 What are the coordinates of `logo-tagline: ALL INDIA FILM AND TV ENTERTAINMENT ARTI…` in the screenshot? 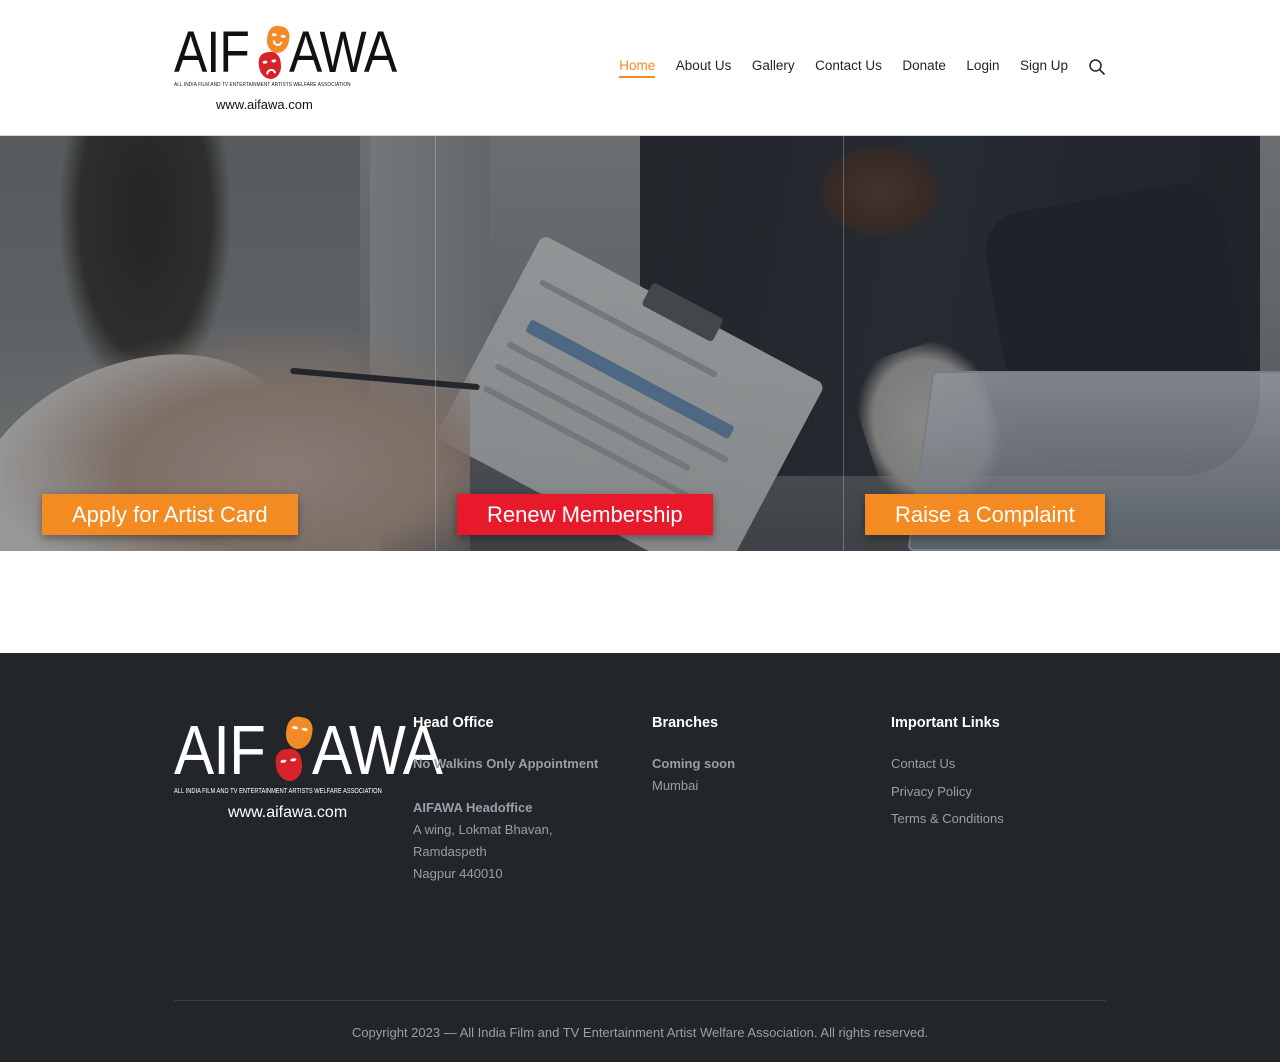 It's located at (262, 85).